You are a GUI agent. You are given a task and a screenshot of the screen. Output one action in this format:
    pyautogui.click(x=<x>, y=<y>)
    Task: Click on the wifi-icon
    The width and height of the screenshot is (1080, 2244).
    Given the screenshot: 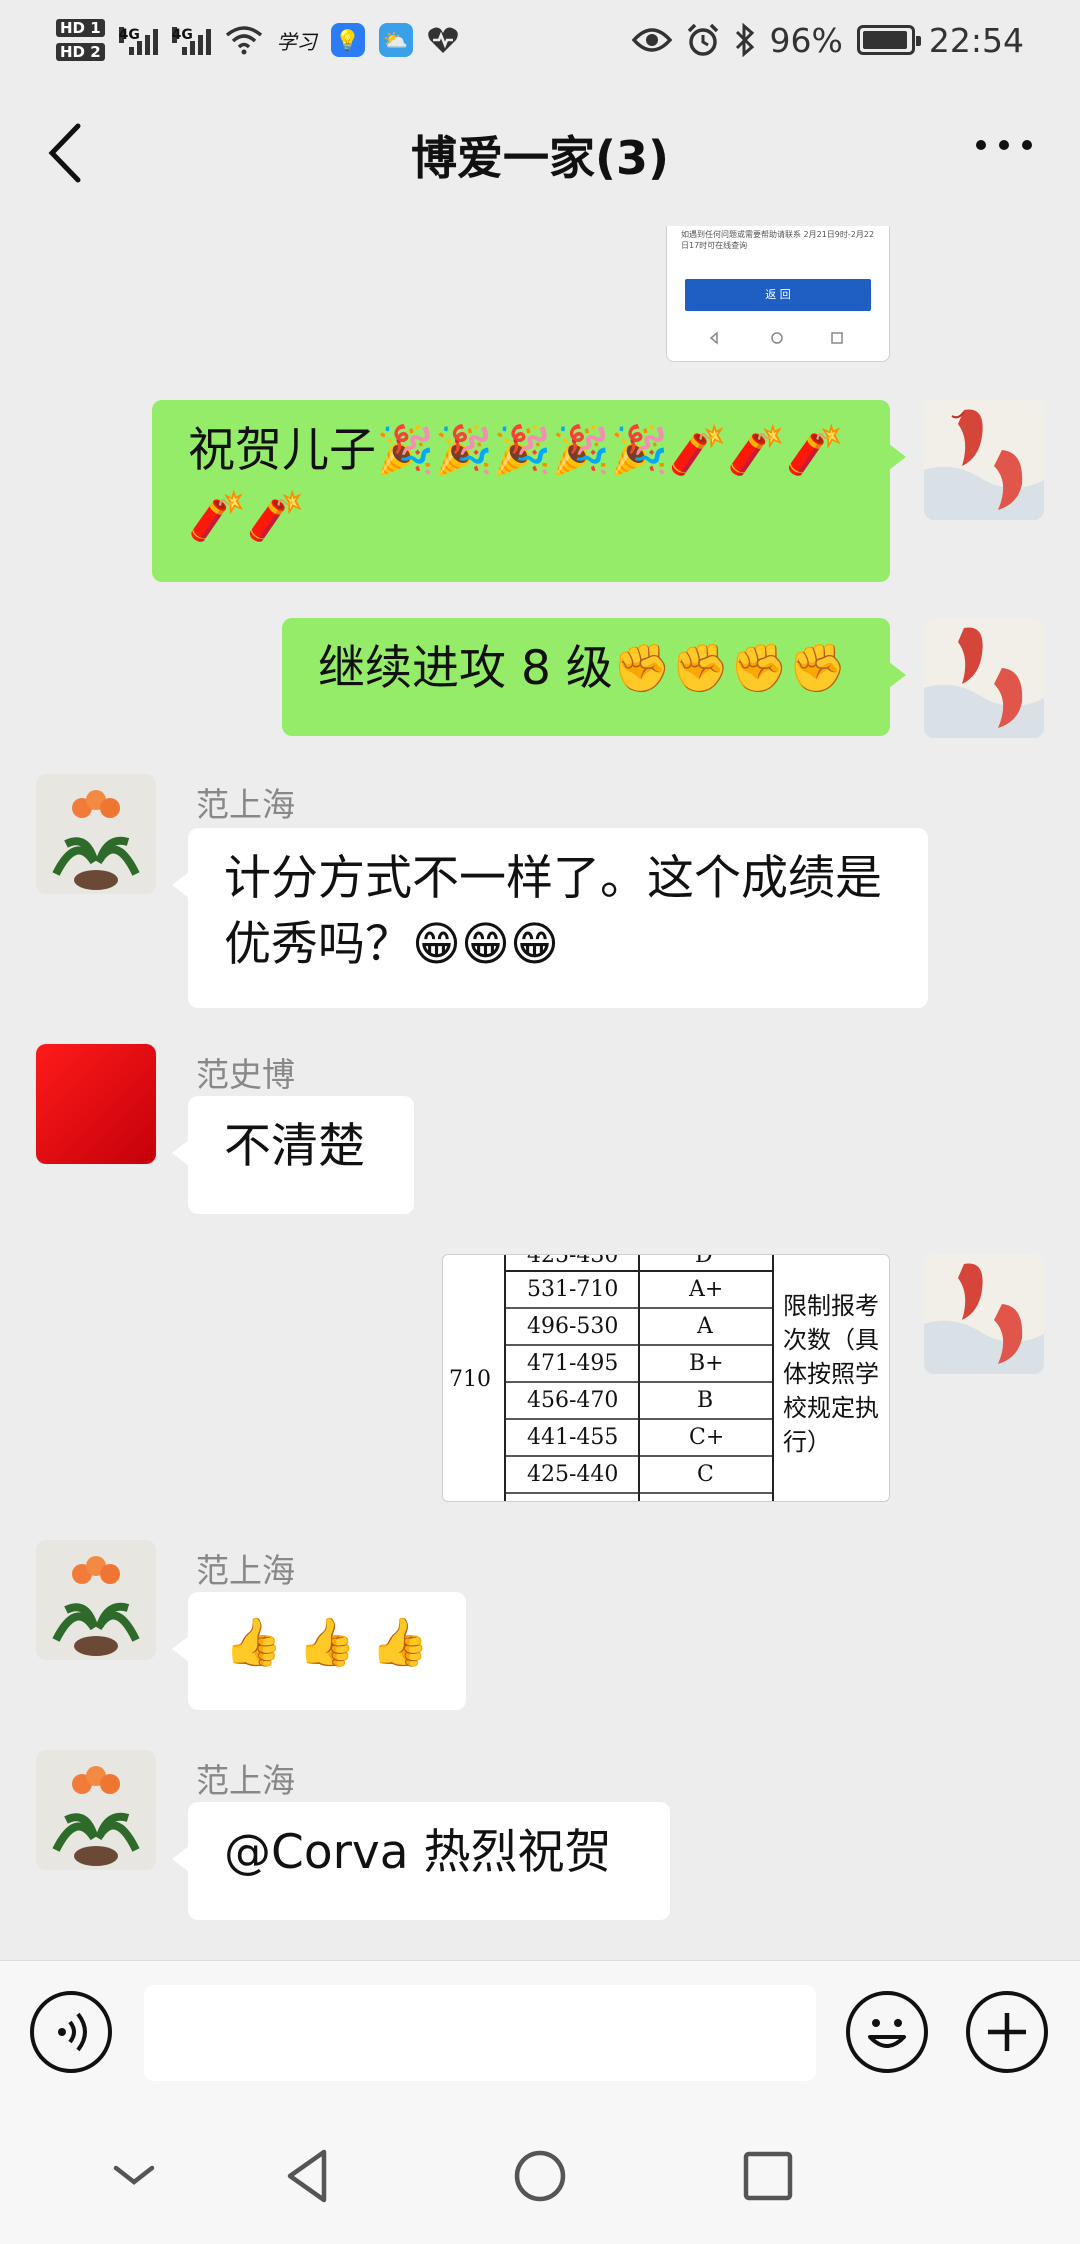 What is the action you would take?
    pyautogui.click(x=243, y=40)
    